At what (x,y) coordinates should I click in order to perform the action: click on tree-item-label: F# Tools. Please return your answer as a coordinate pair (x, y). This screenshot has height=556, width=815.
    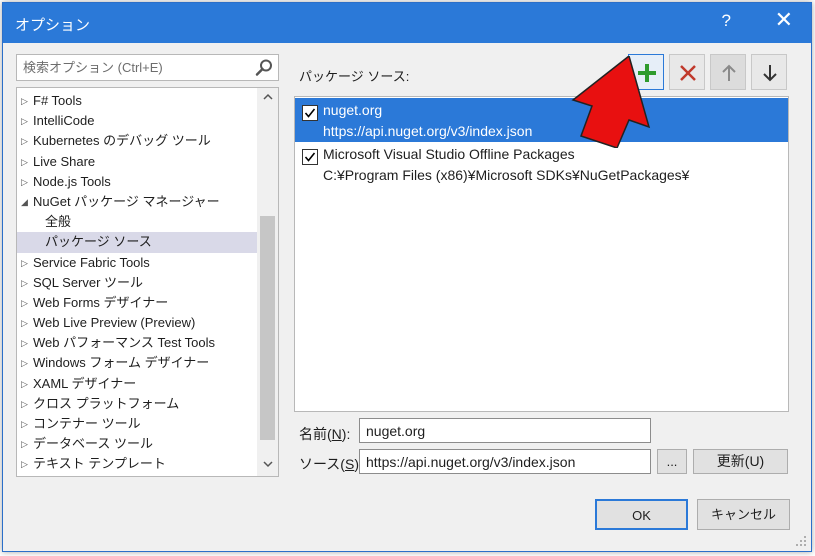
    Looking at the image, I should click on (57, 100).